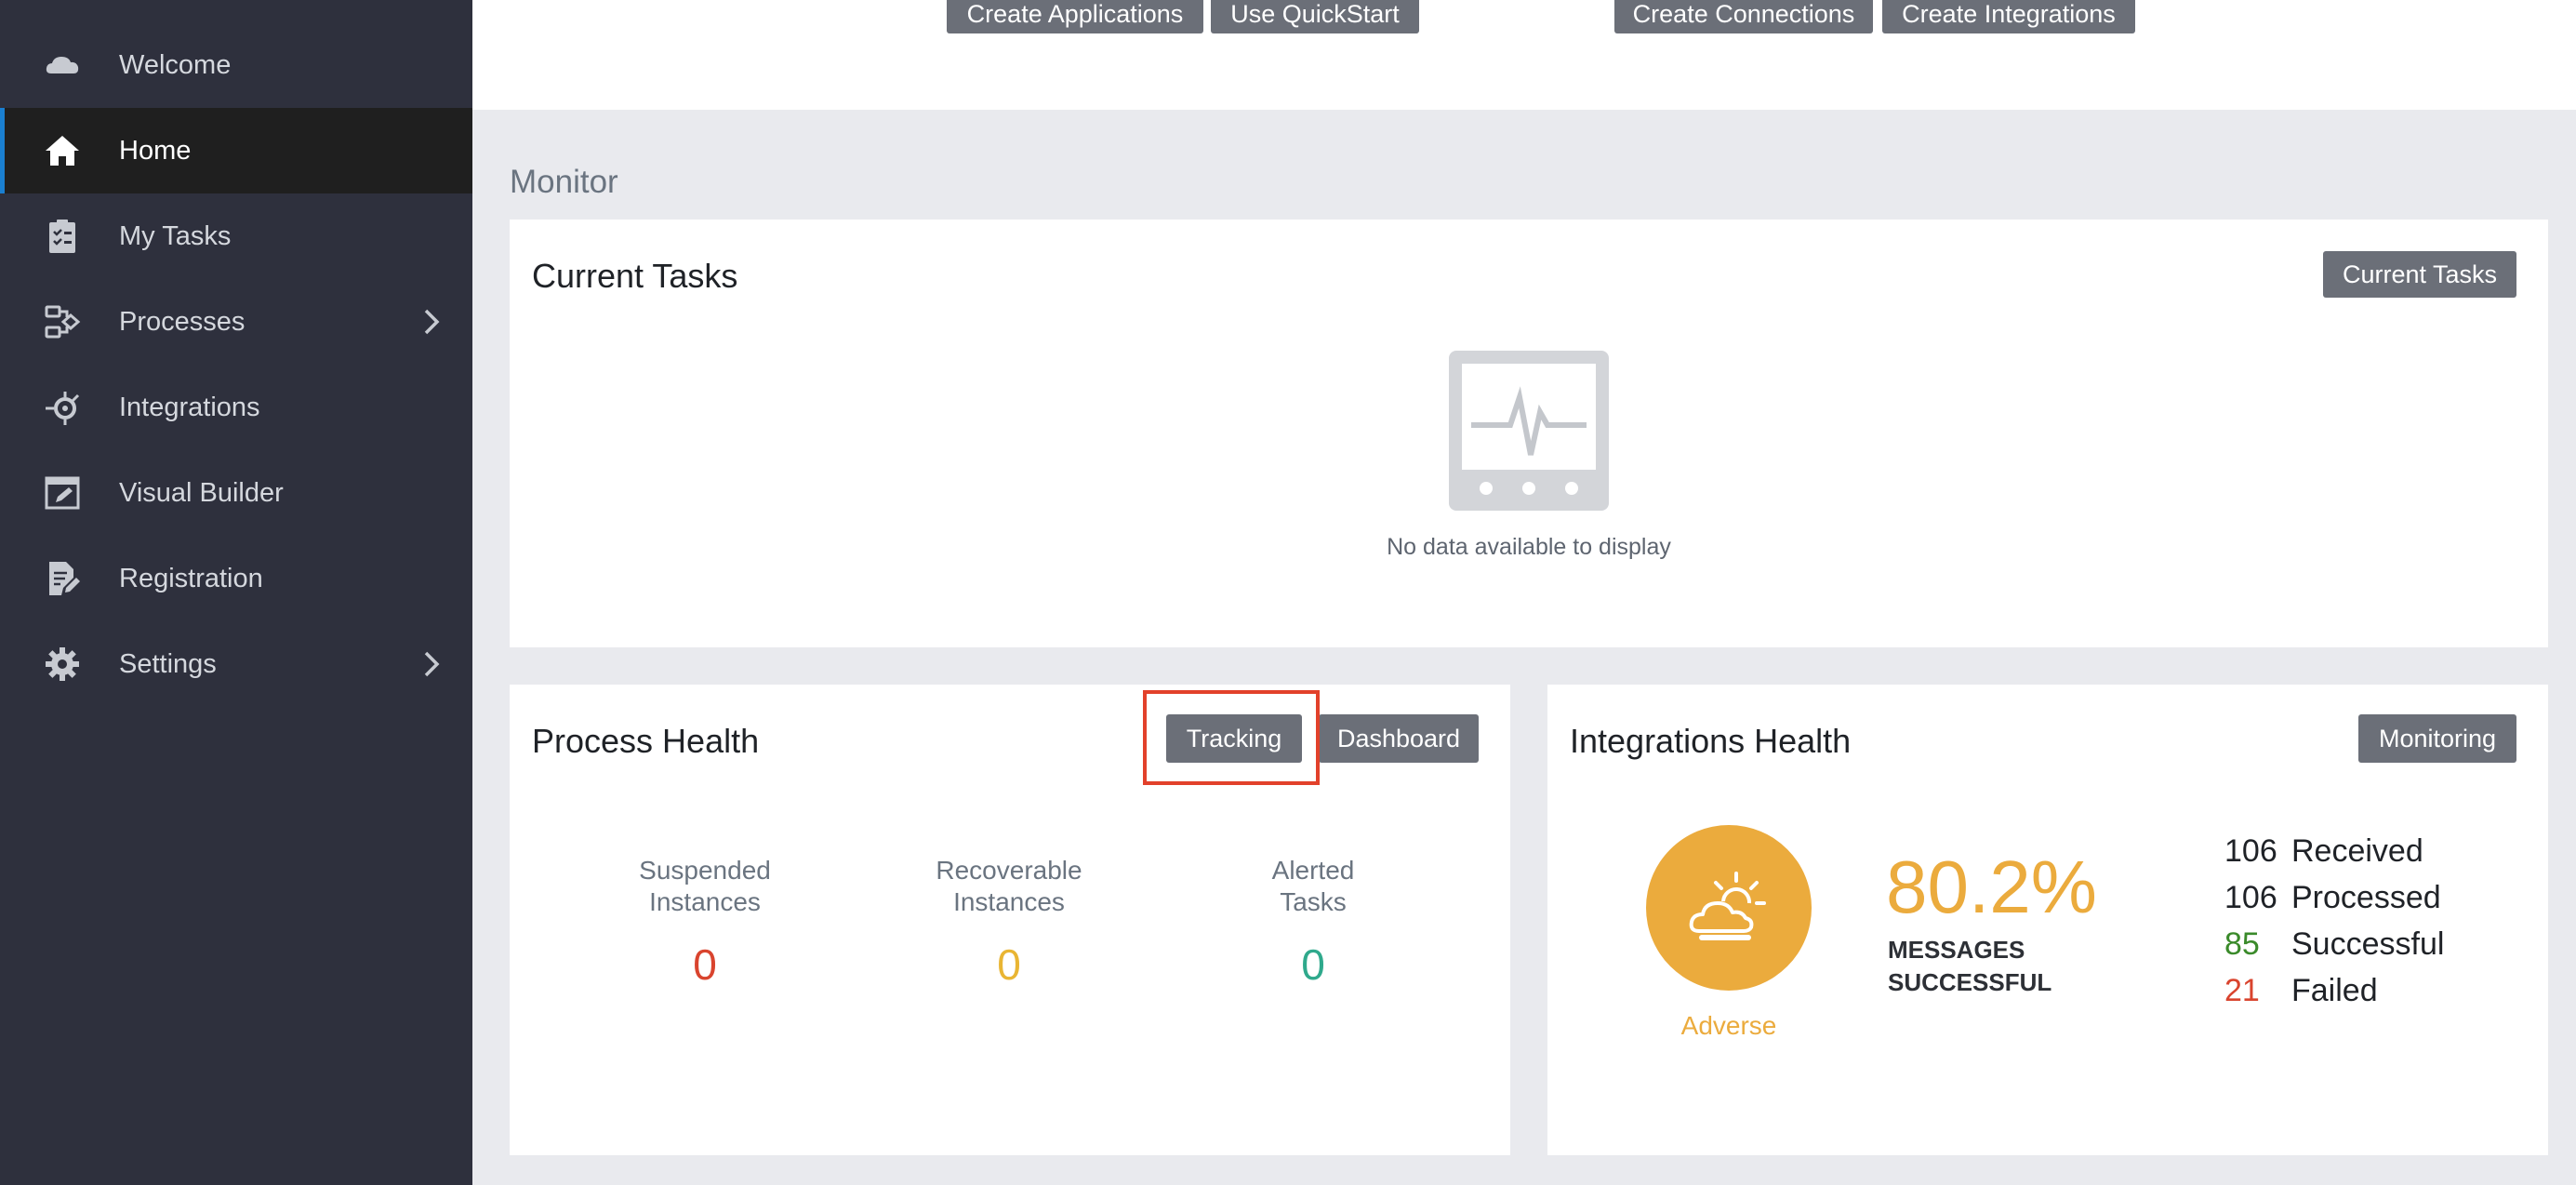 The image size is (2576, 1185). I want to click on sidebar-item-registration: Registration, so click(236, 579).